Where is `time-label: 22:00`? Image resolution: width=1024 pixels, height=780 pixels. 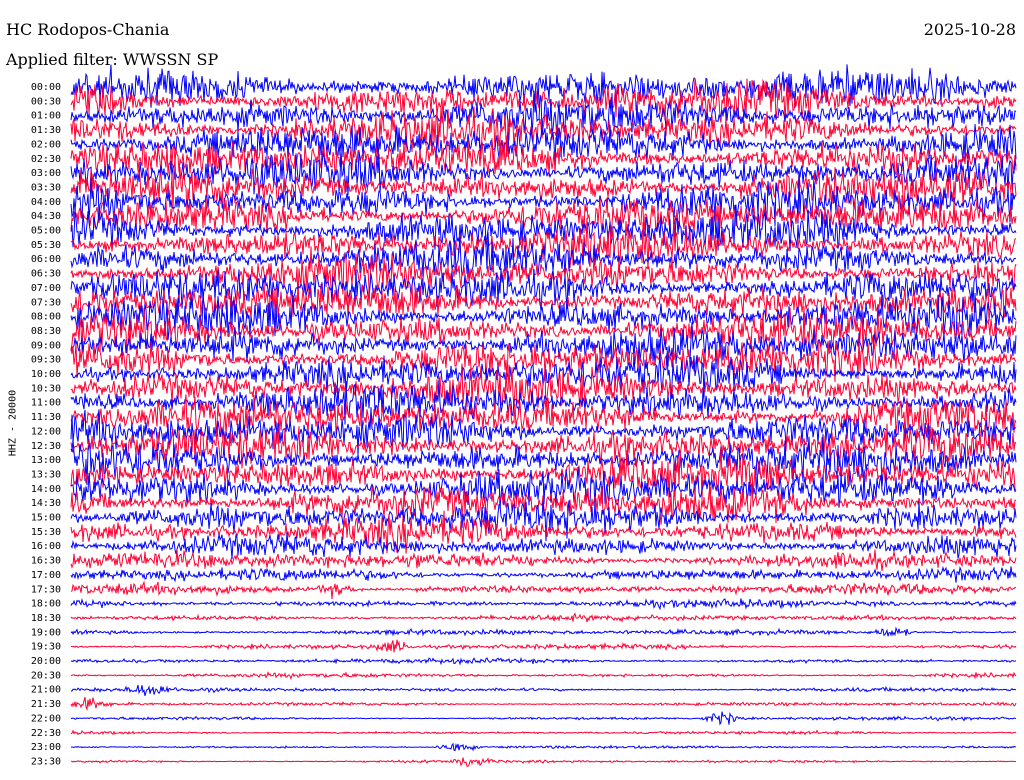 time-label: 22:00 is located at coordinates (46, 718).